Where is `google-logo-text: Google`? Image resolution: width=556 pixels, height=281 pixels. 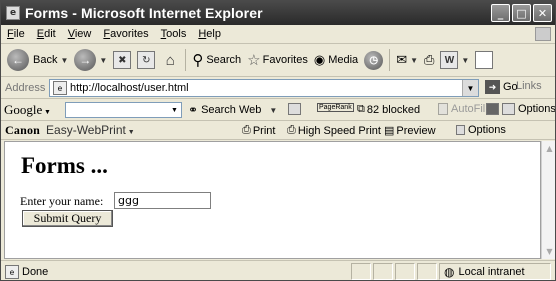 google-logo-text: Google is located at coordinates (23, 109).